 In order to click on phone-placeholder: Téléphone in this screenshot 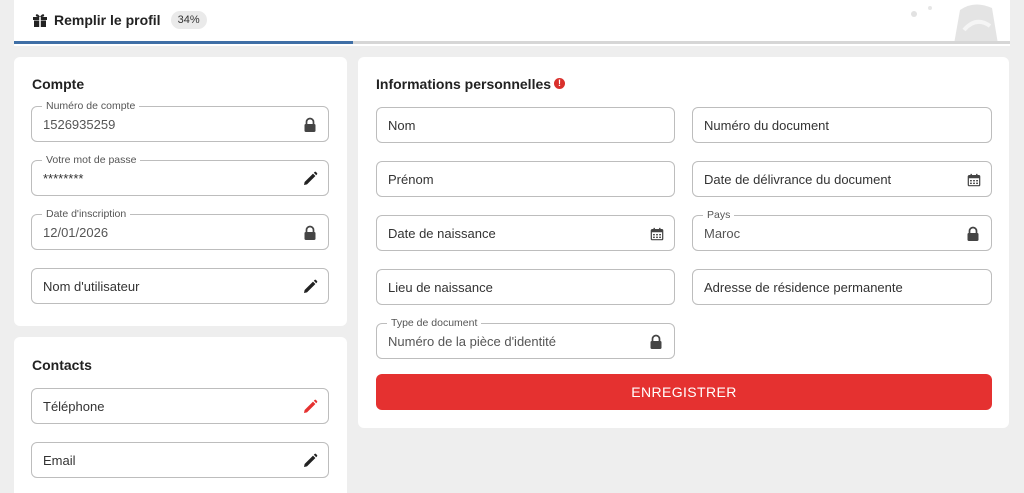, I will do `click(74, 406)`.